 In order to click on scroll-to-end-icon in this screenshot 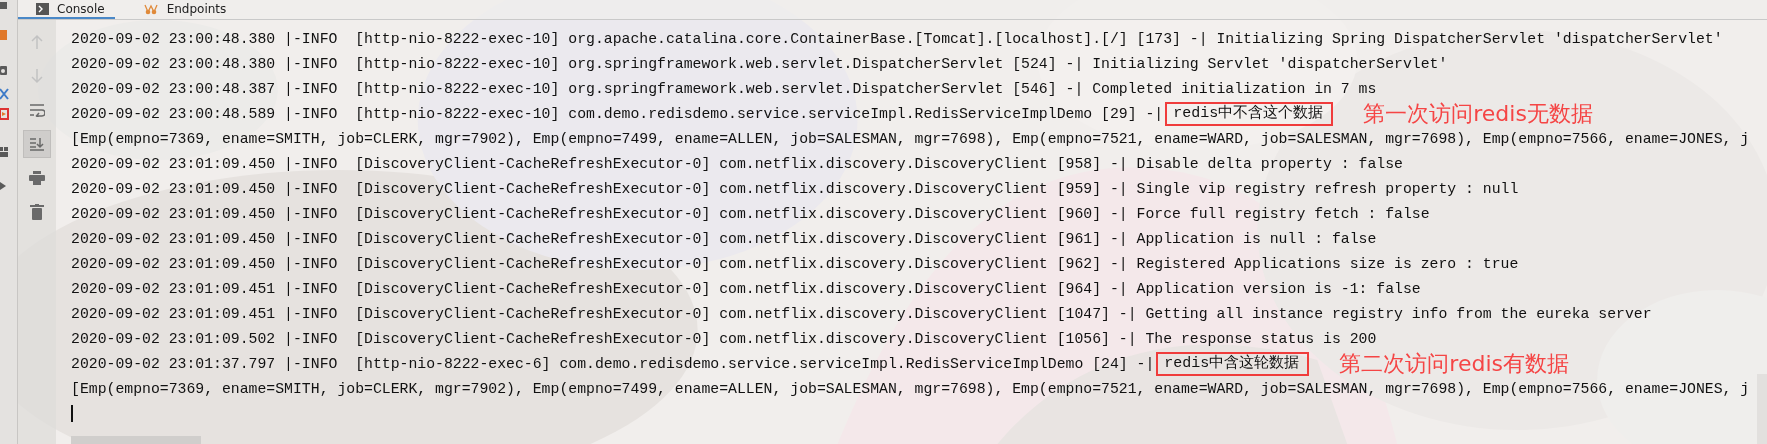, I will do `click(37, 144)`.